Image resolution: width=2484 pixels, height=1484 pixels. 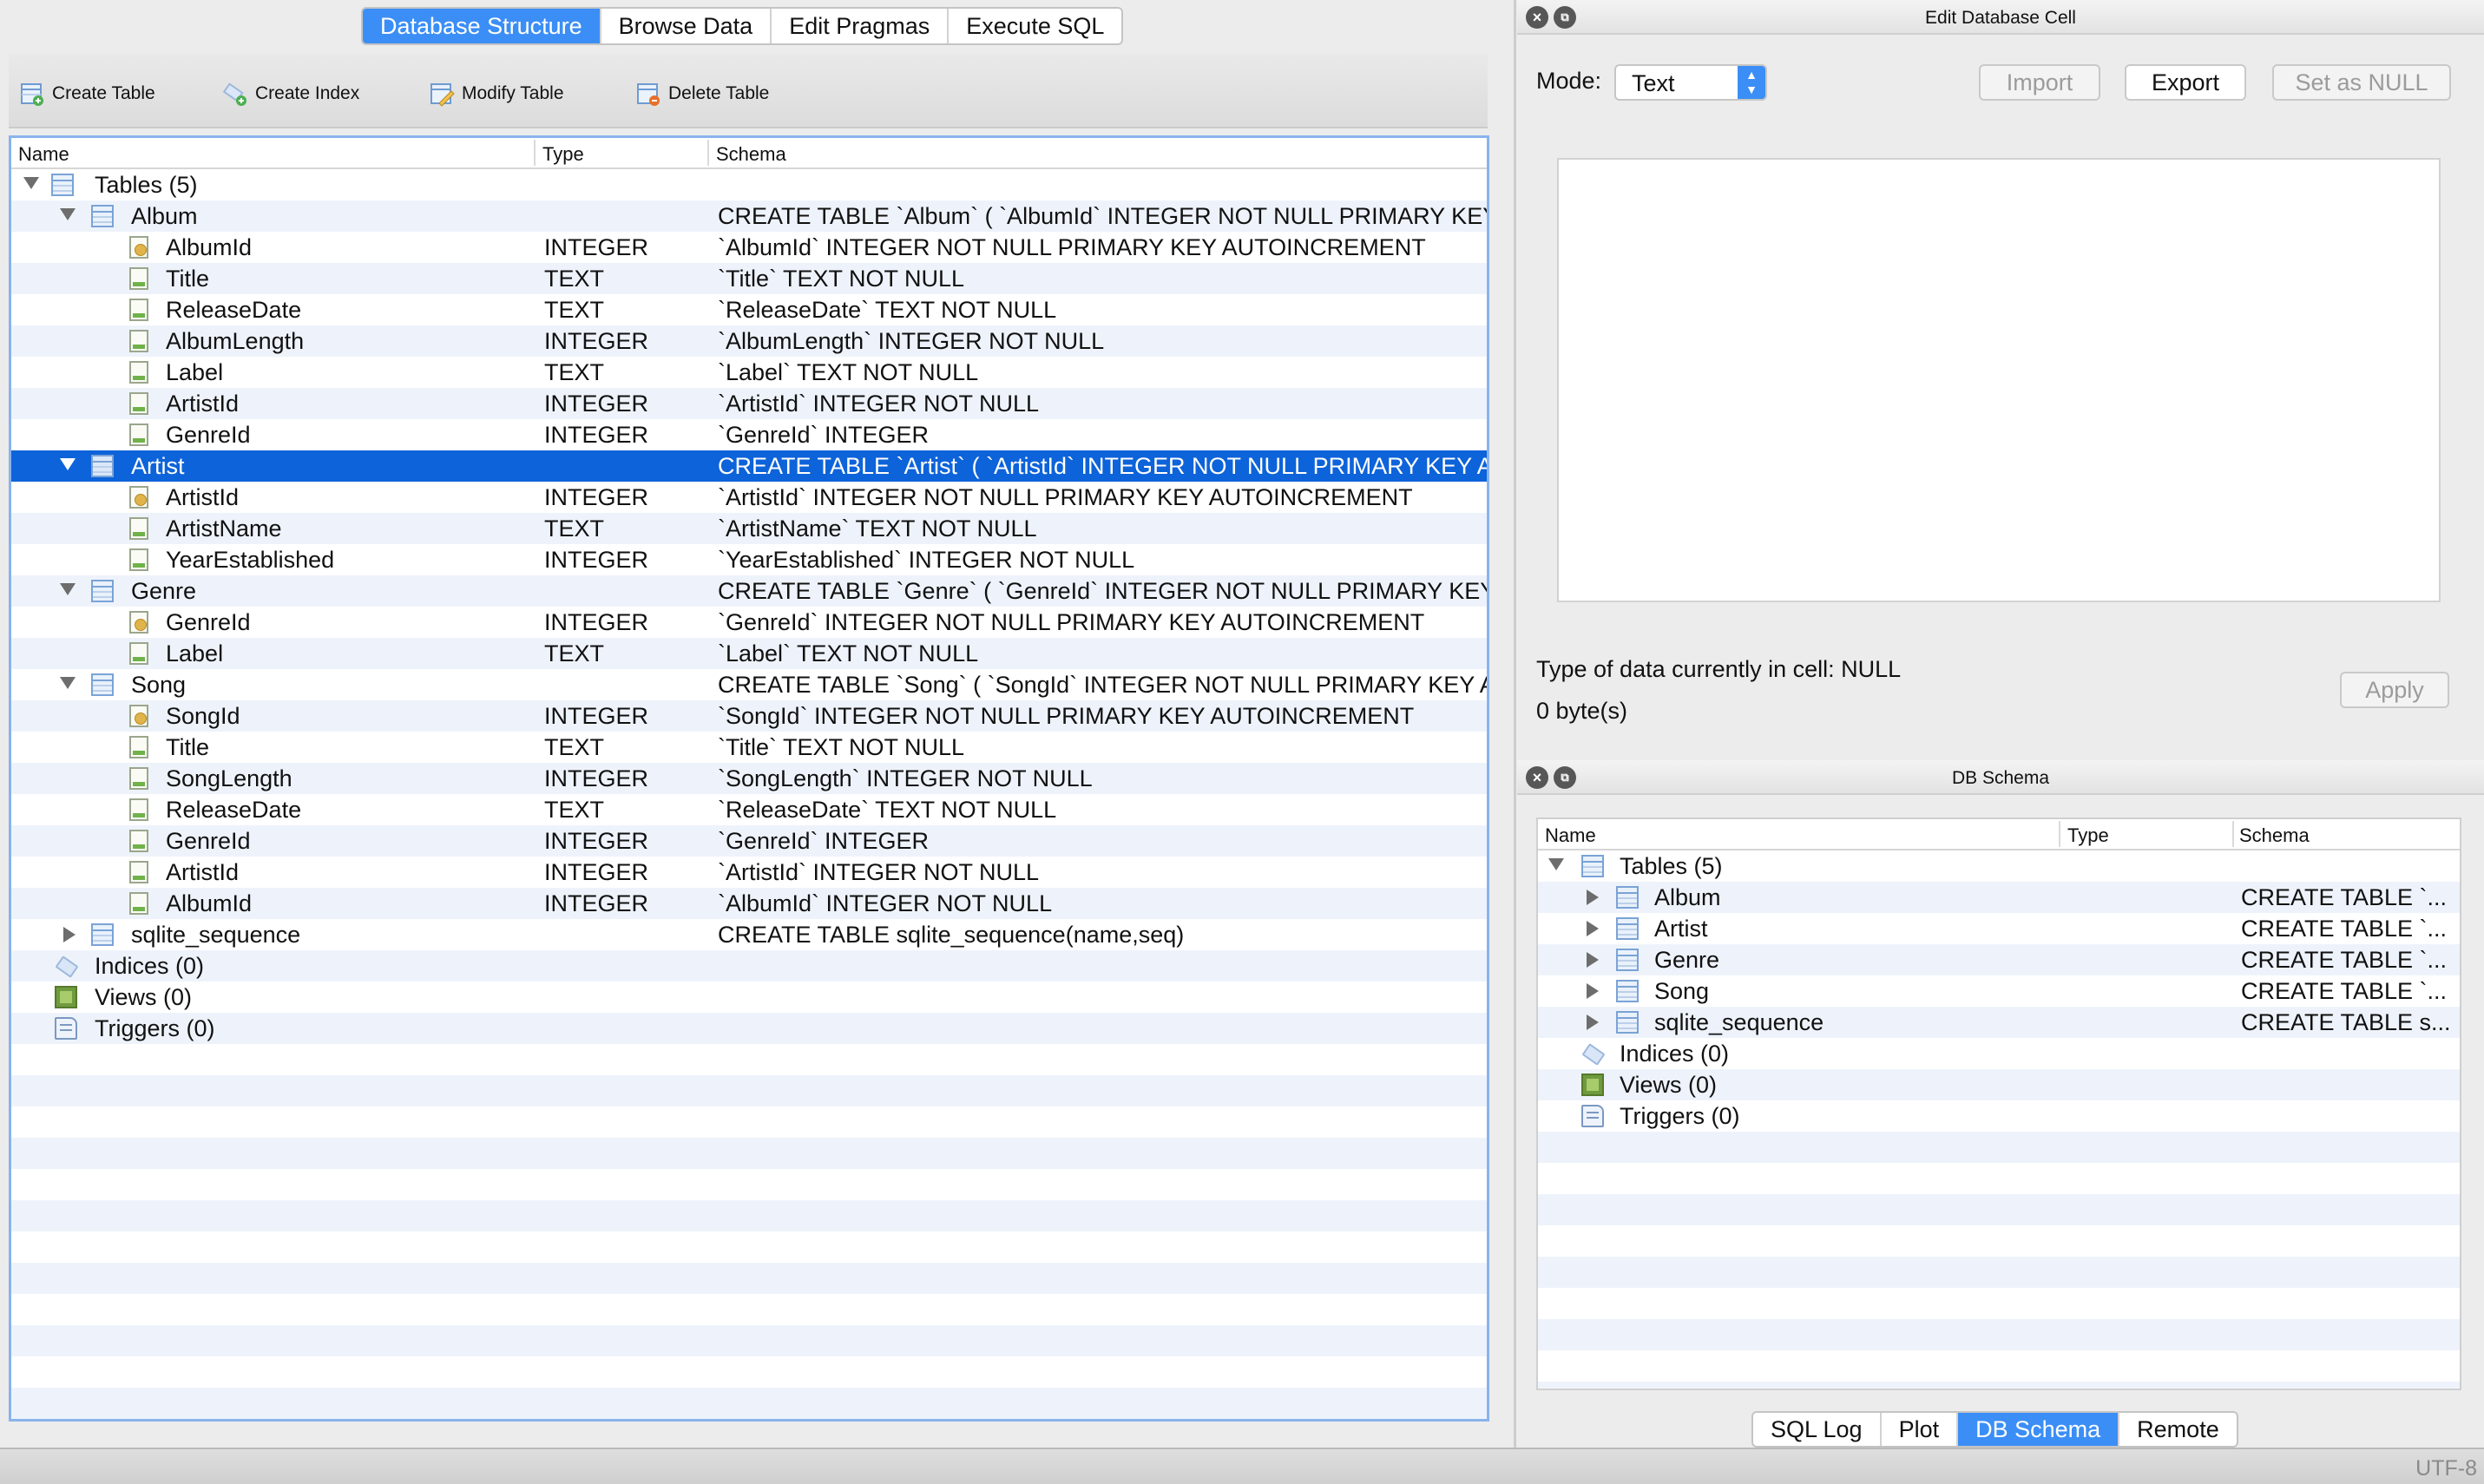 What do you see at coordinates (482, 26) in the screenshot?
I see `tab-database-structure: Database Structure` at bounding box center [482, 26].